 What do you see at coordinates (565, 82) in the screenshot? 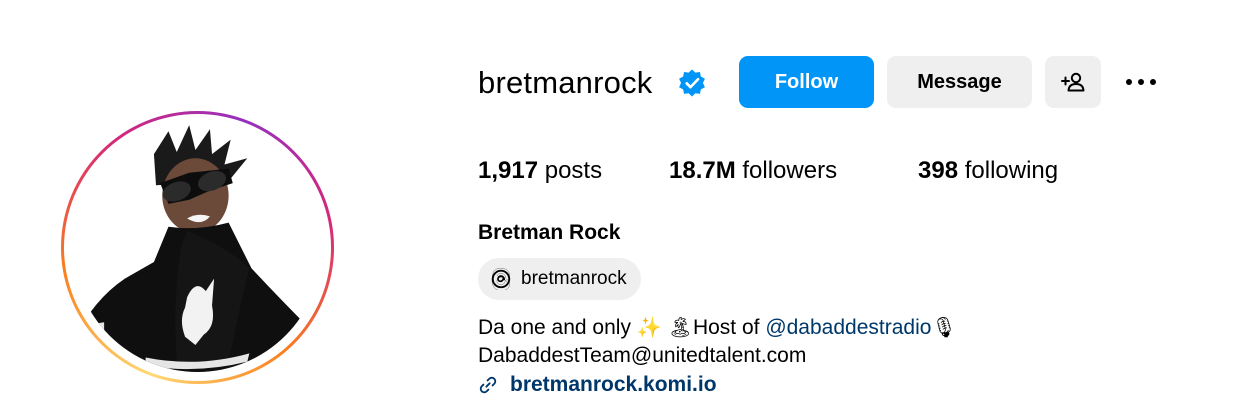
I see `username: bretmanrock` at bounding box center [565, 82].